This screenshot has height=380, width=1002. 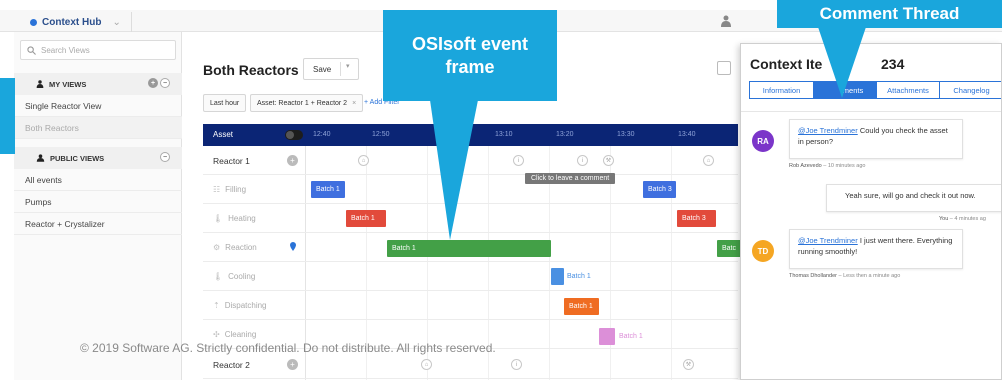 I want to click on context-hub-logo-icon, so click(x=33, y=22).